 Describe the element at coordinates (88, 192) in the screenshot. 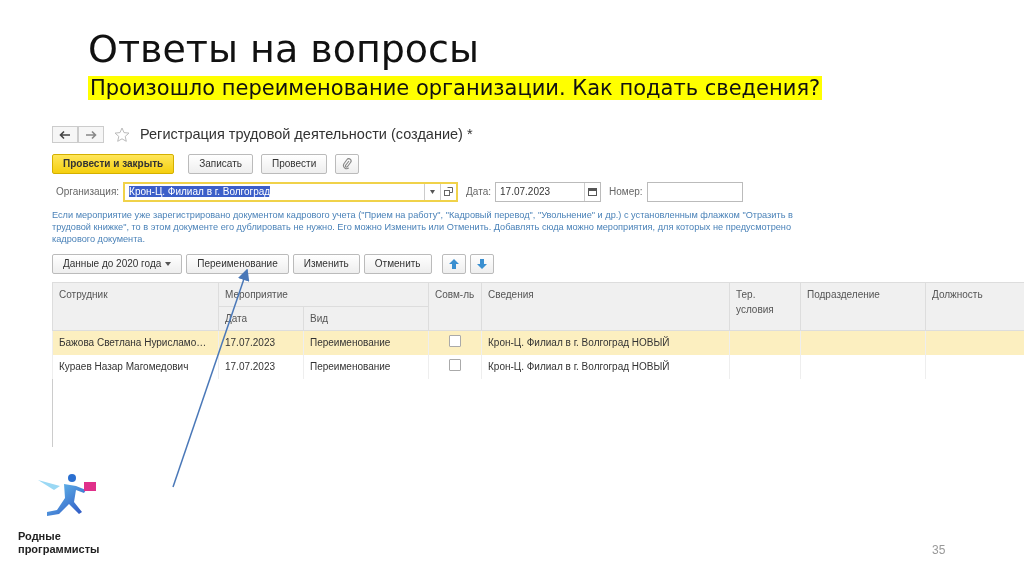

I see `field-label: Организация:` at that location.